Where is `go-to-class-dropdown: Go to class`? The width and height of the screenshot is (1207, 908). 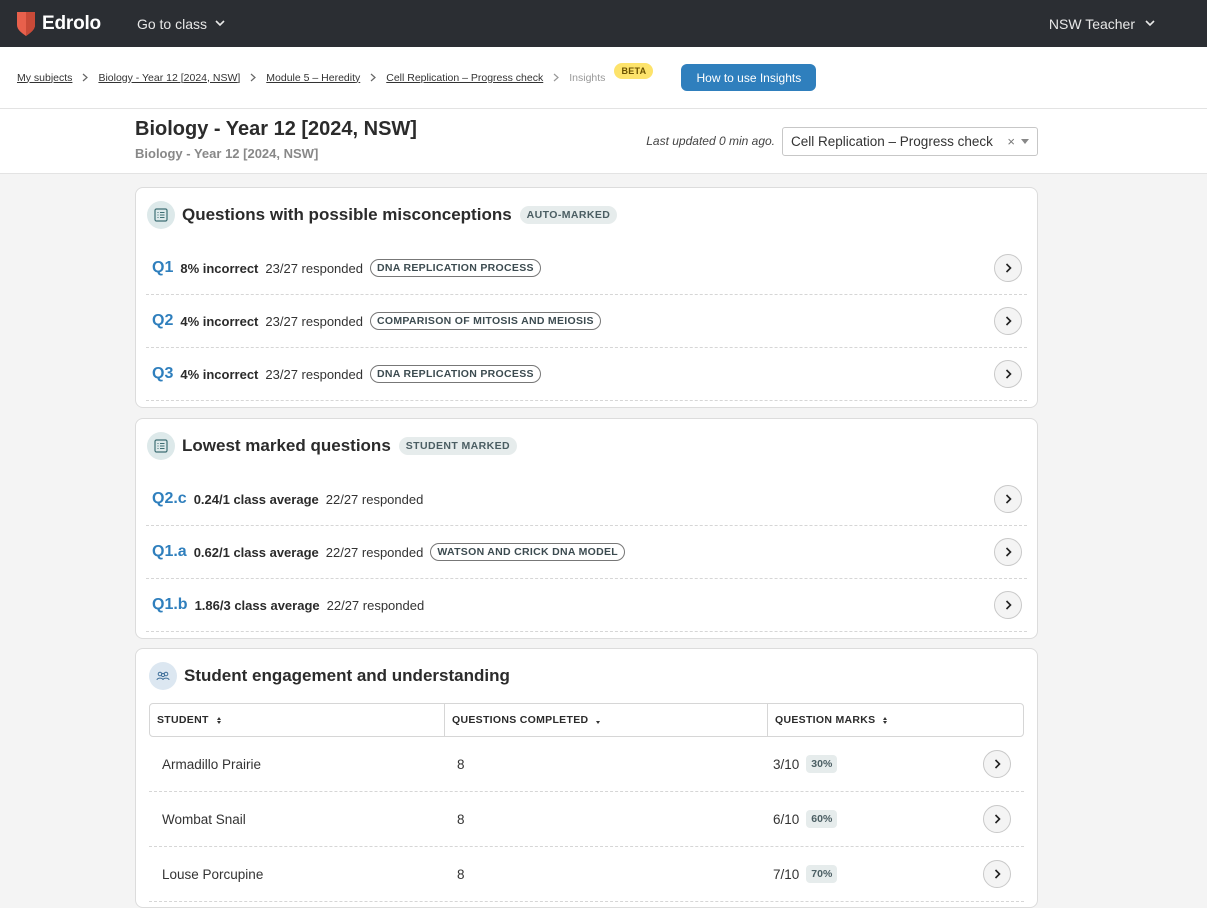 go-to-class-dropdown: Go to class is located at coordinates (181, 24).